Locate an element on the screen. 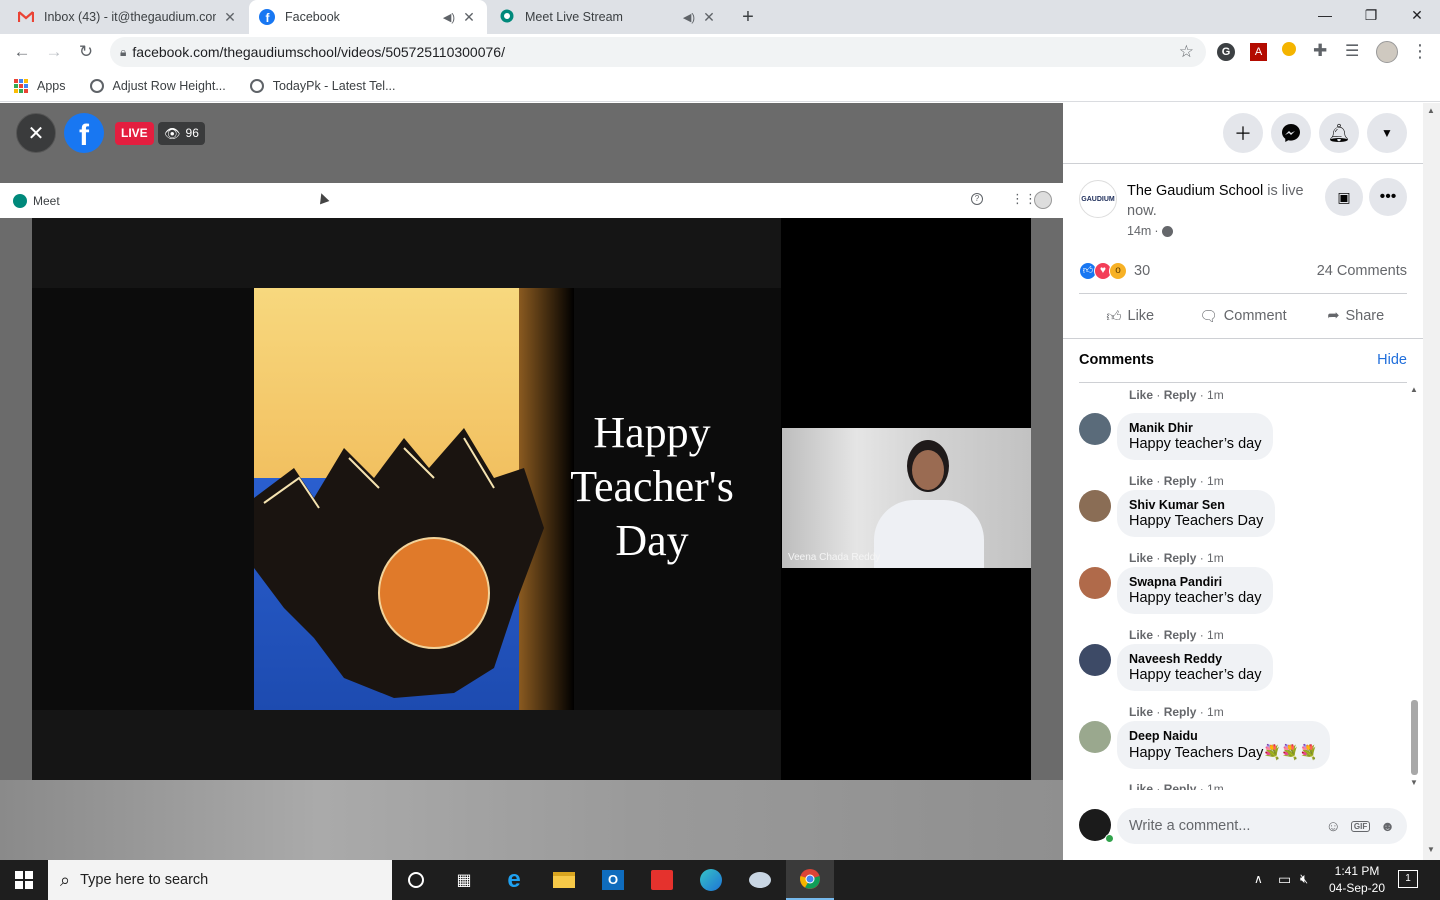 The width and height of the screenshot is (1440, 900). emoji-icon: ☺ is located at coordinates (1333, 826).